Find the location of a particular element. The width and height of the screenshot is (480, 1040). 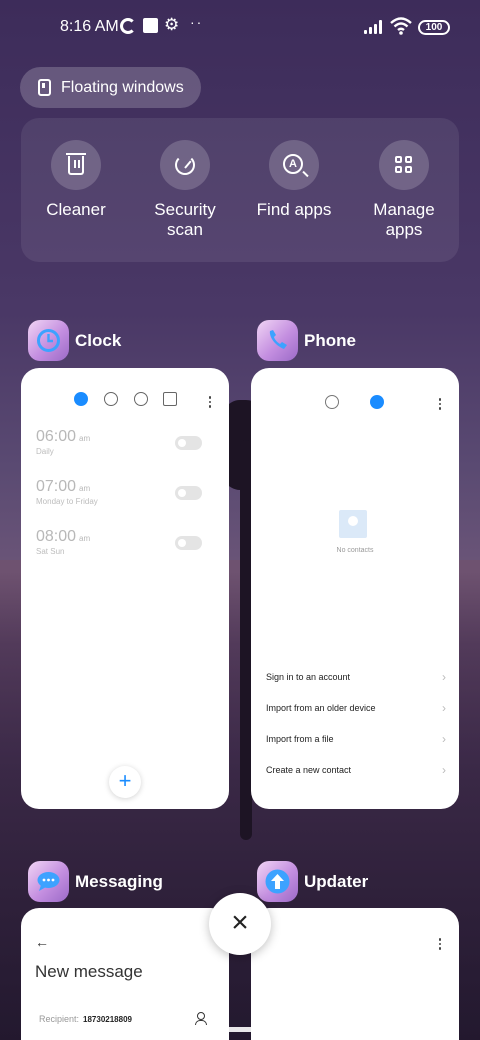

sign-in-link: Sign in to an account › is located at coordinates (356, 677).